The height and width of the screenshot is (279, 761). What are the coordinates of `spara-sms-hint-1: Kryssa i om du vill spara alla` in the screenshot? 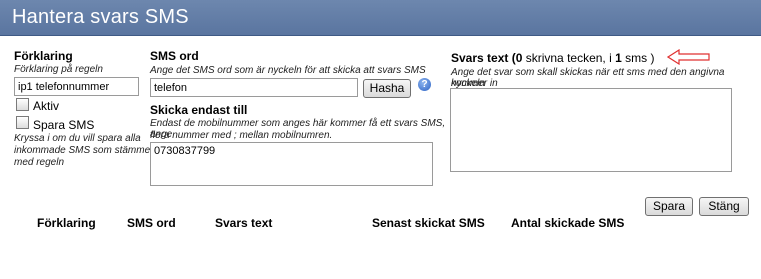 It's located at (77, 138).